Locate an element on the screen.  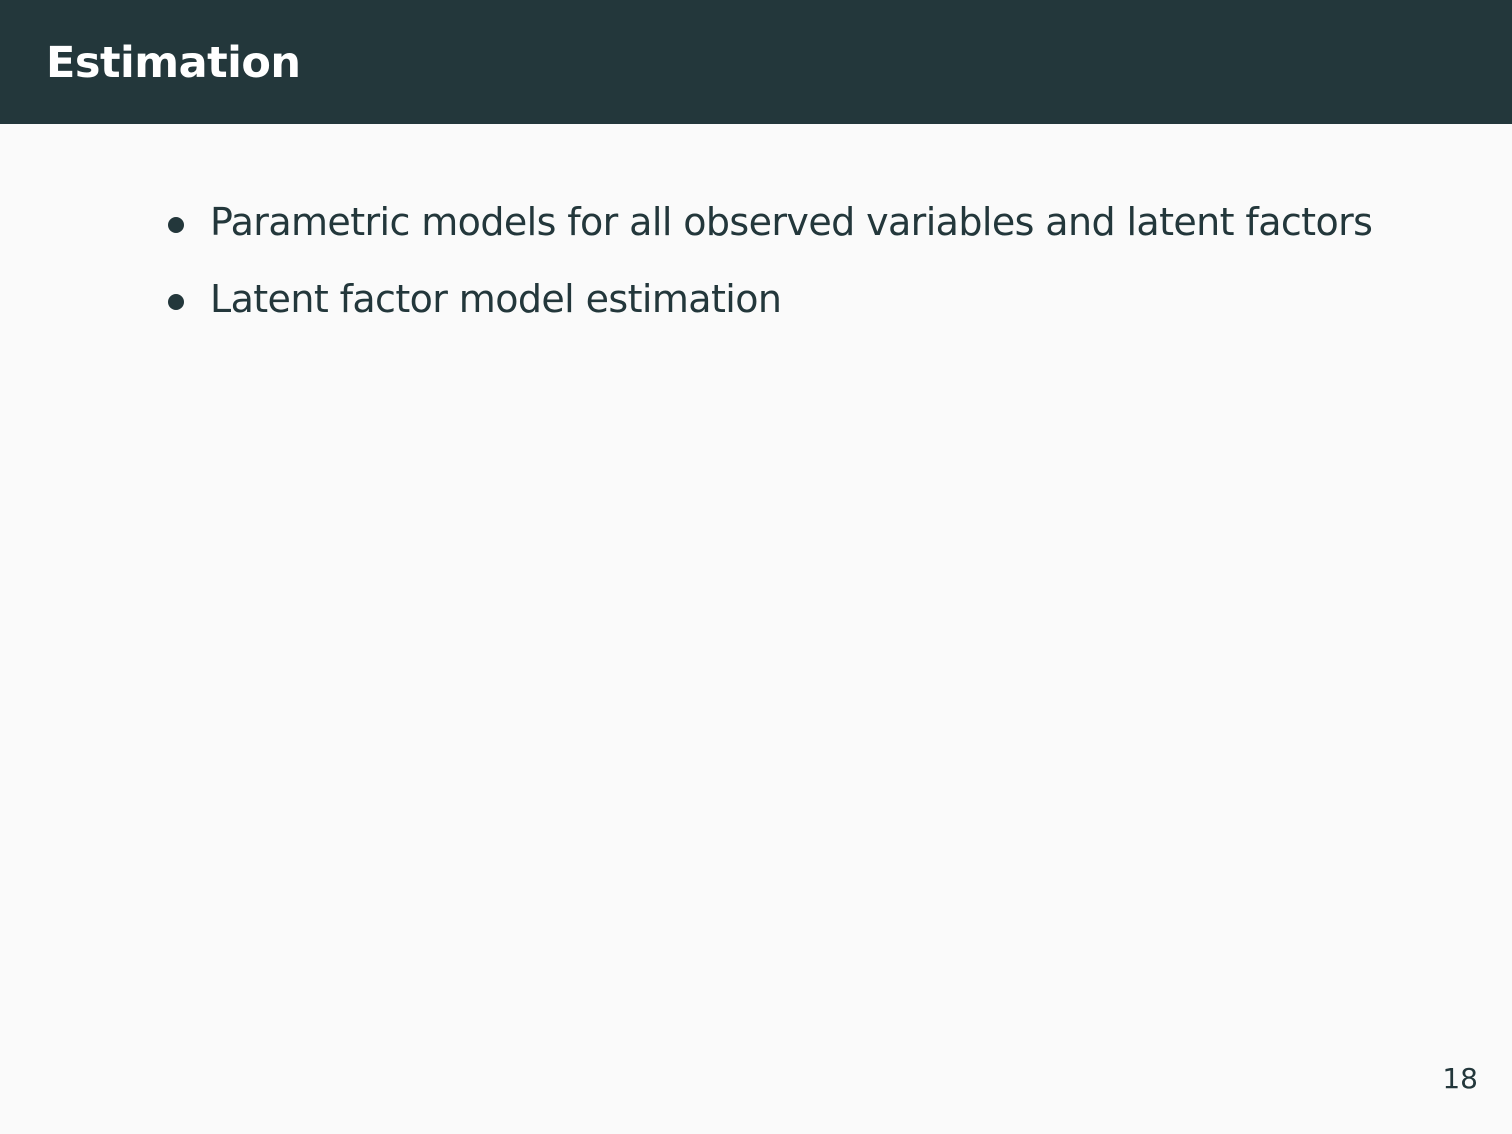
slide-header: Estimation is located at coordinates (756, 62).